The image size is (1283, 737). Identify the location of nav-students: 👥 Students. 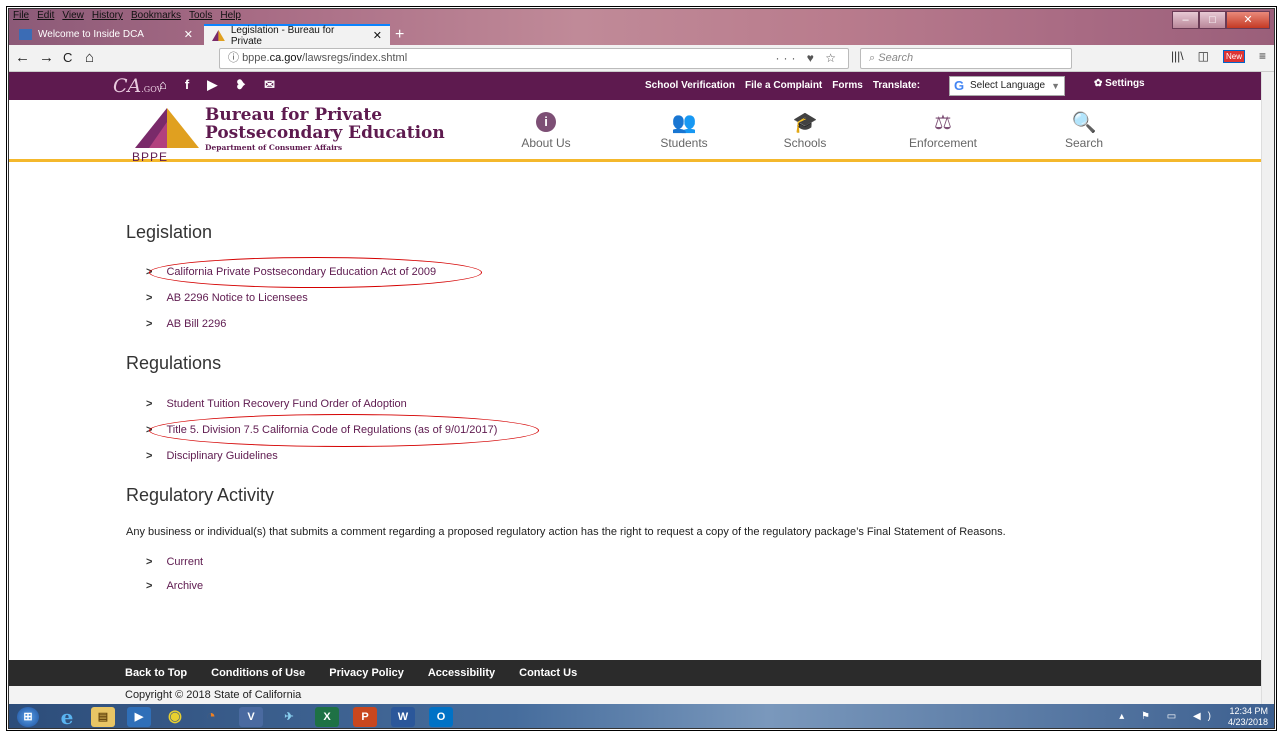
(684, 129).